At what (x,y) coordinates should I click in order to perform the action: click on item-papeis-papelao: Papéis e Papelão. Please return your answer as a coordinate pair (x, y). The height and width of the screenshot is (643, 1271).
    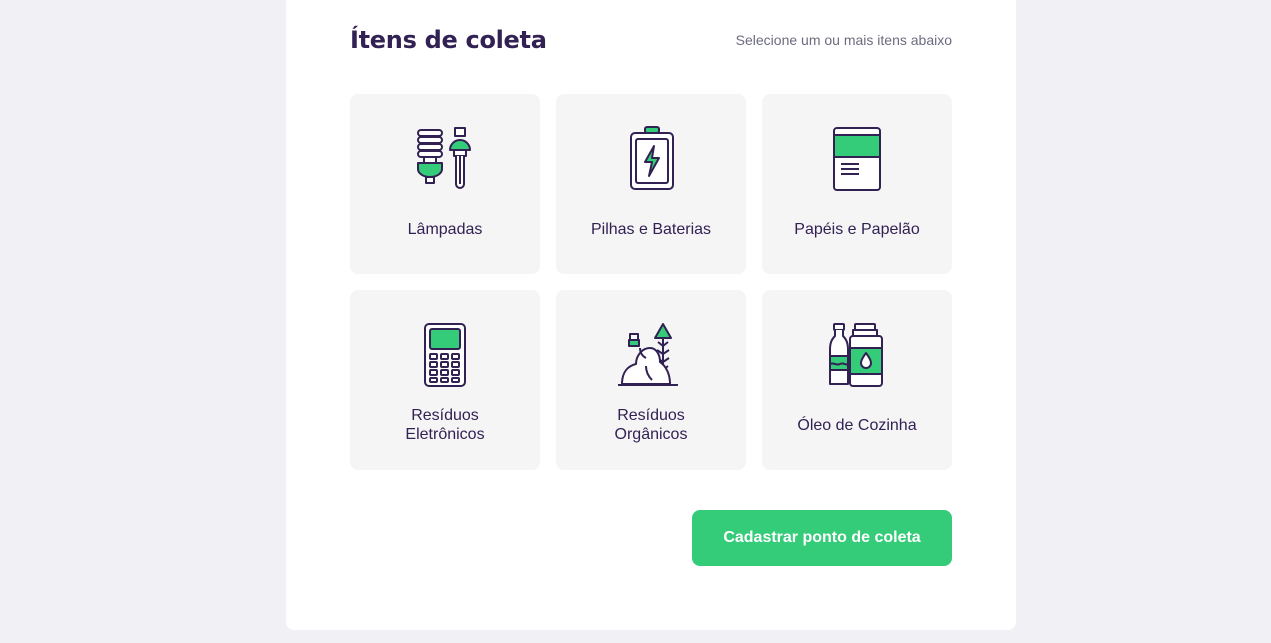
    Looking at the image, I should click on (857, 184).